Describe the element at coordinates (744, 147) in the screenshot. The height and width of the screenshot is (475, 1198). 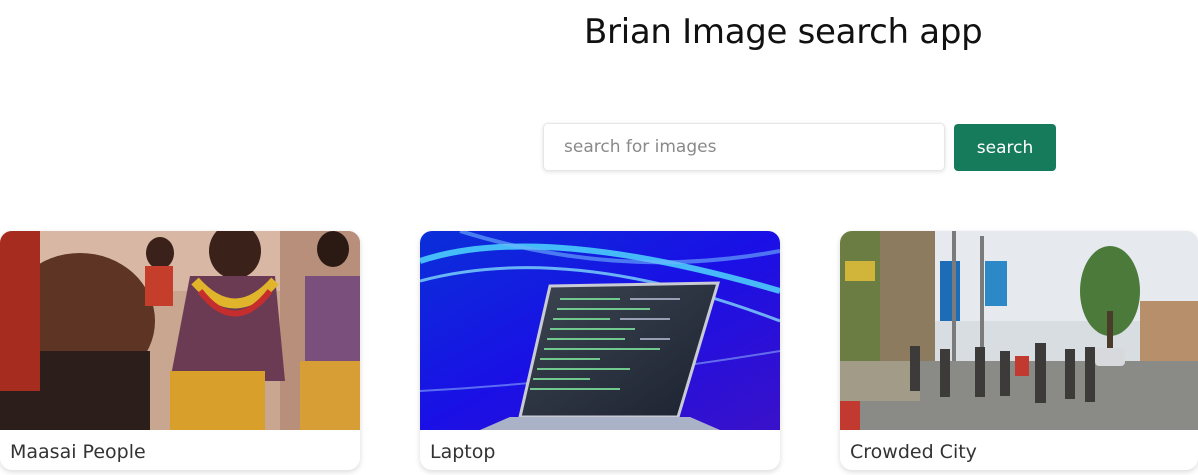
I see `search-input` at that location.